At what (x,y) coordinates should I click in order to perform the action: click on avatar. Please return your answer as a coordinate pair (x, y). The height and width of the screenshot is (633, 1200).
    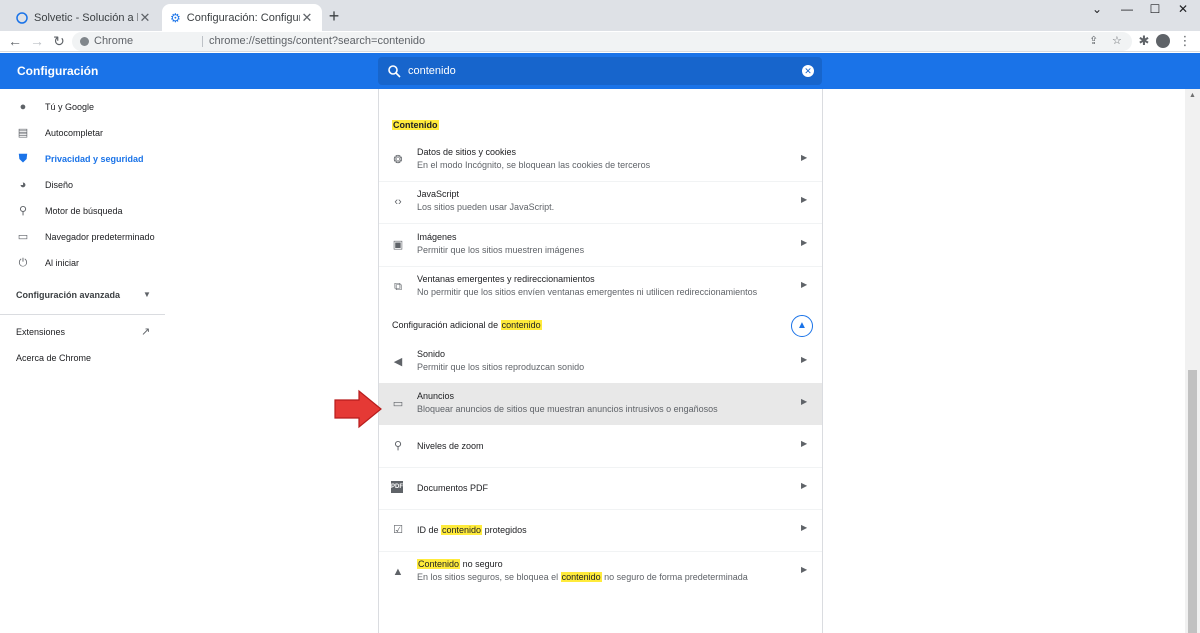
    Looking at the image, I should click on (1163, 41).